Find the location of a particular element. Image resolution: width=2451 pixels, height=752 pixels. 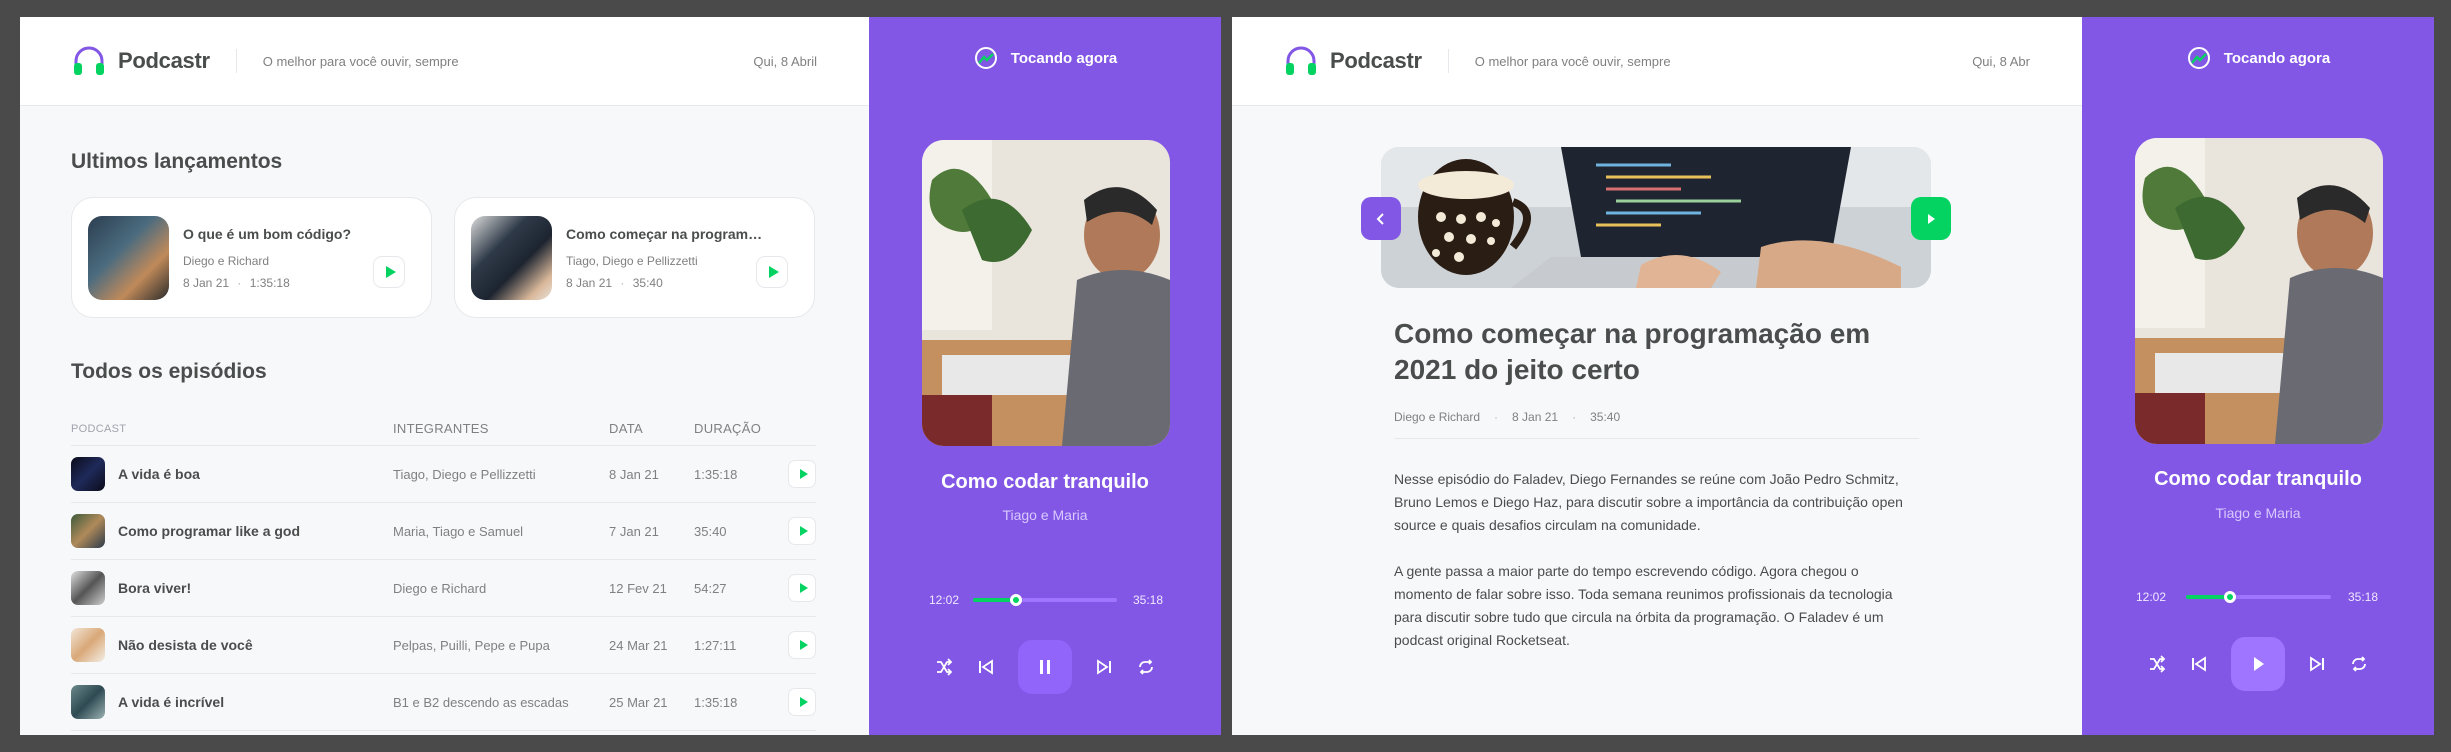

episode-banner is located at coordinates (1656, 217).